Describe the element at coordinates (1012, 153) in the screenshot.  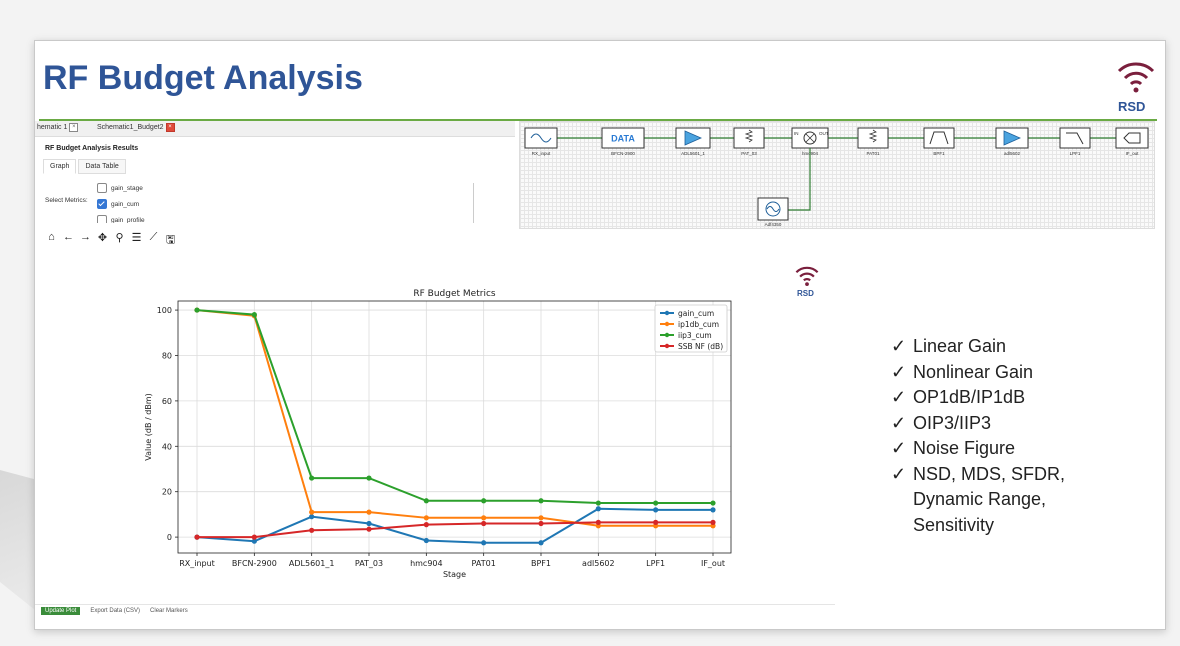
I see `schematic-block-label: adl5602` at that location.